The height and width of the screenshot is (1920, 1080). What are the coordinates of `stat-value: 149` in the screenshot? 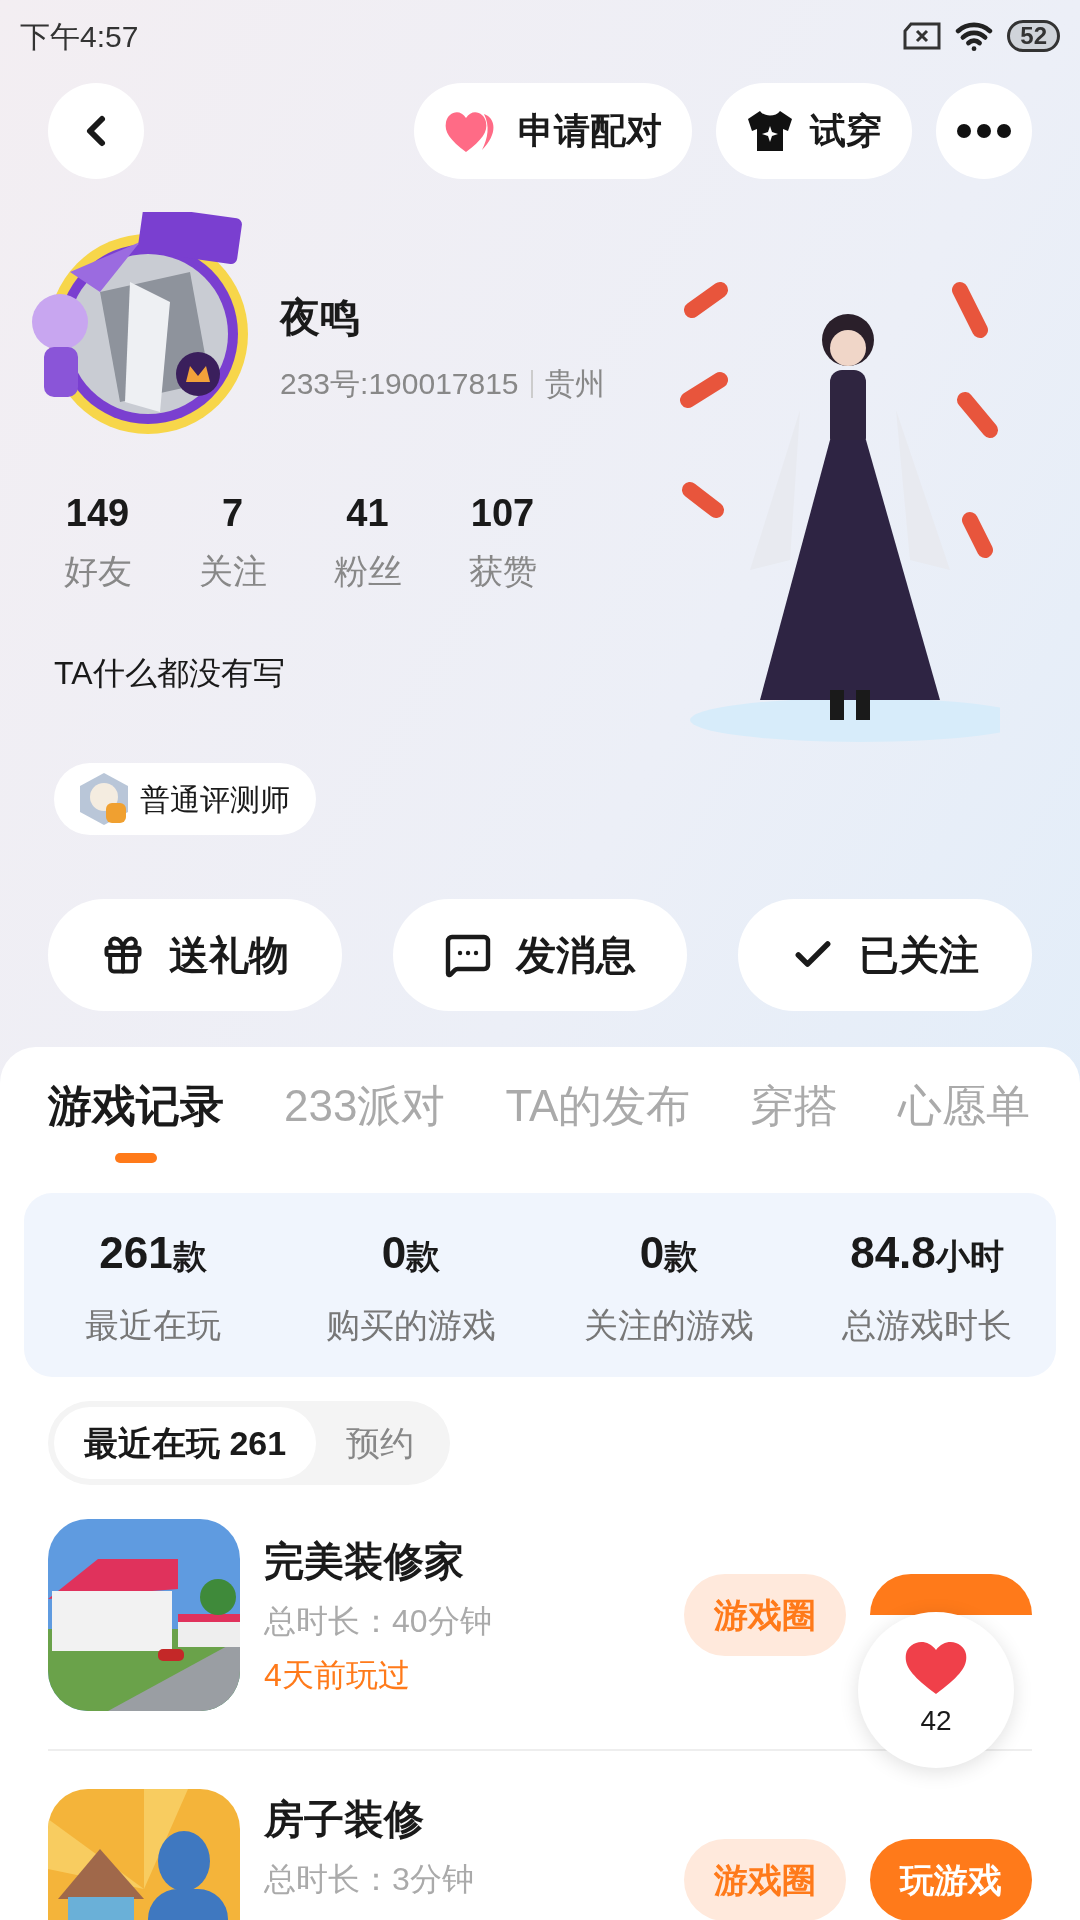 It's located at (97, 513).